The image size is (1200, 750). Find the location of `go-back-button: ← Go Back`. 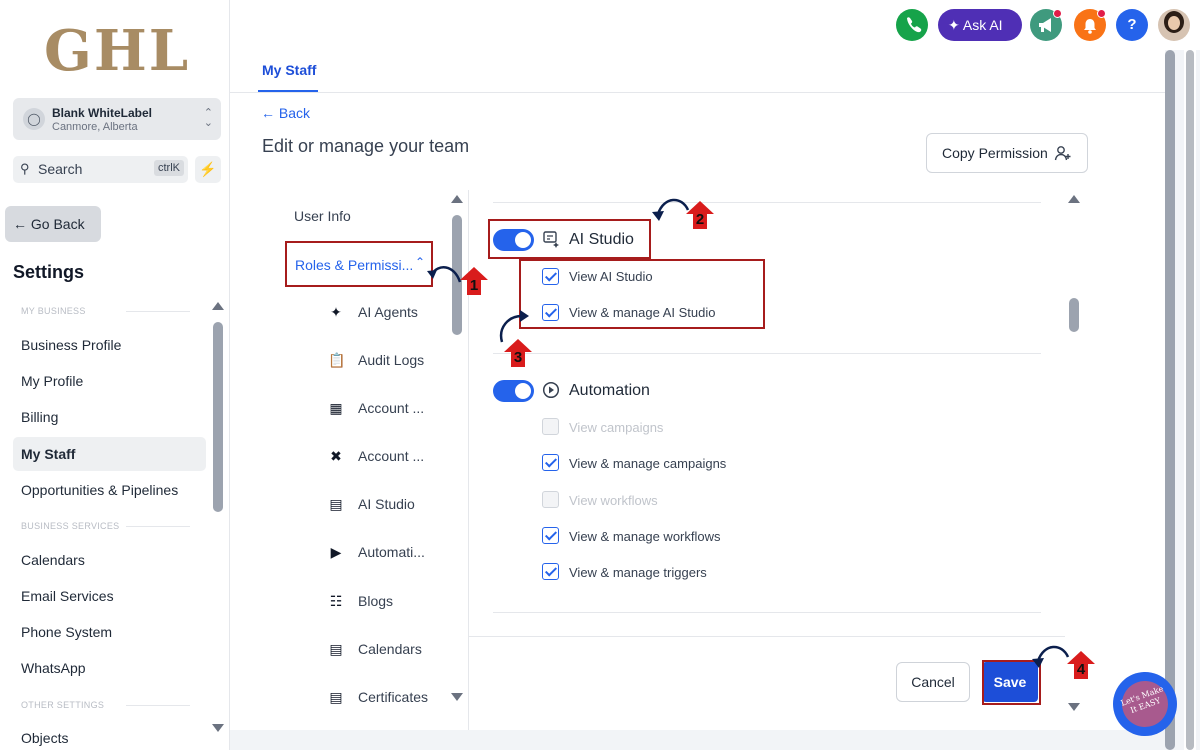

go-back-button: ← Go Back is located at coordinates (53, 224).